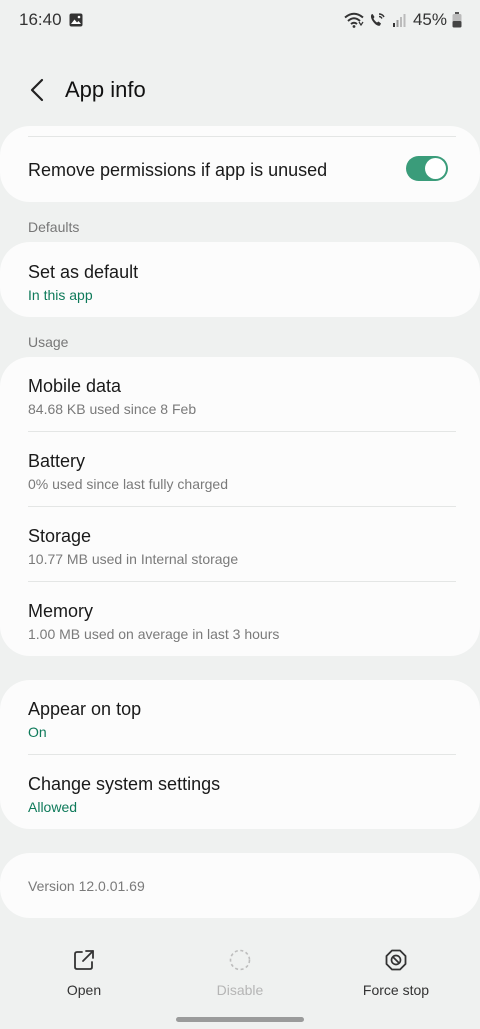 Image resolution: width=480 pixels, height=1029 pixels. Describe the element at coordinates (457, 20) in the screenshot. I see `battery-icon` at that location.